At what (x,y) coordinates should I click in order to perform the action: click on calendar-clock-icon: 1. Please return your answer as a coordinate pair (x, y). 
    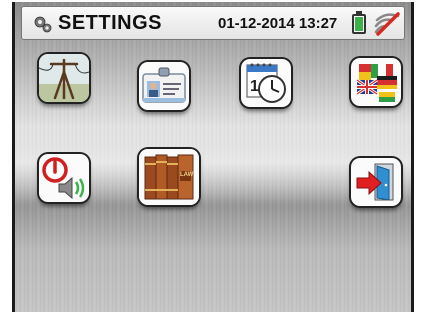
    Looking at the image, I should click on (266, 83).